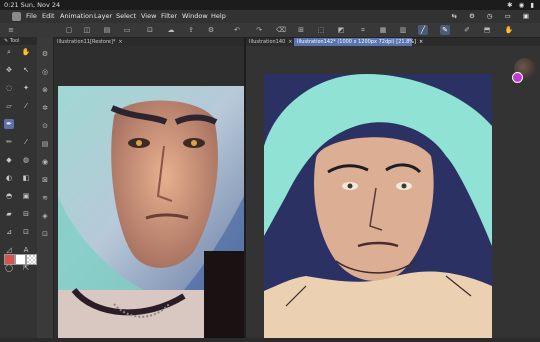 Image resolution: width=540 pixels, height=342 pixels. Describe the element at coordinates (45, 72) in the screenshot. I see `layers-icon: ◎` at that location.